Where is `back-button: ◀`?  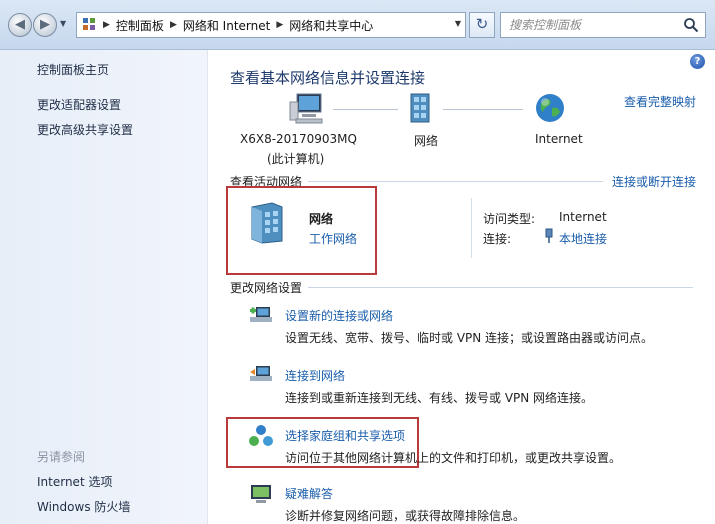
back-button: ◀ is located at coordinates (20, 25).